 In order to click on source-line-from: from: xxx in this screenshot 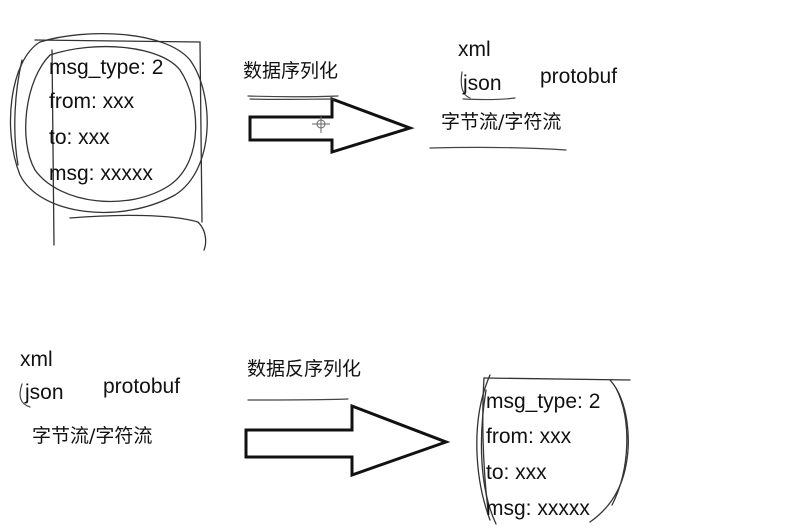, I will do `click(92, 101)`.